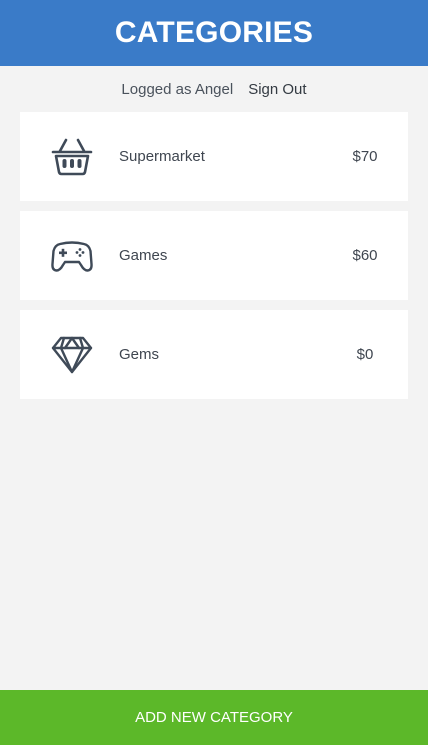  What do you see at coordinates (214, 354) in the screenshot?
I see `category-card-gems: Gems $0` at bounding box center [214, 354].